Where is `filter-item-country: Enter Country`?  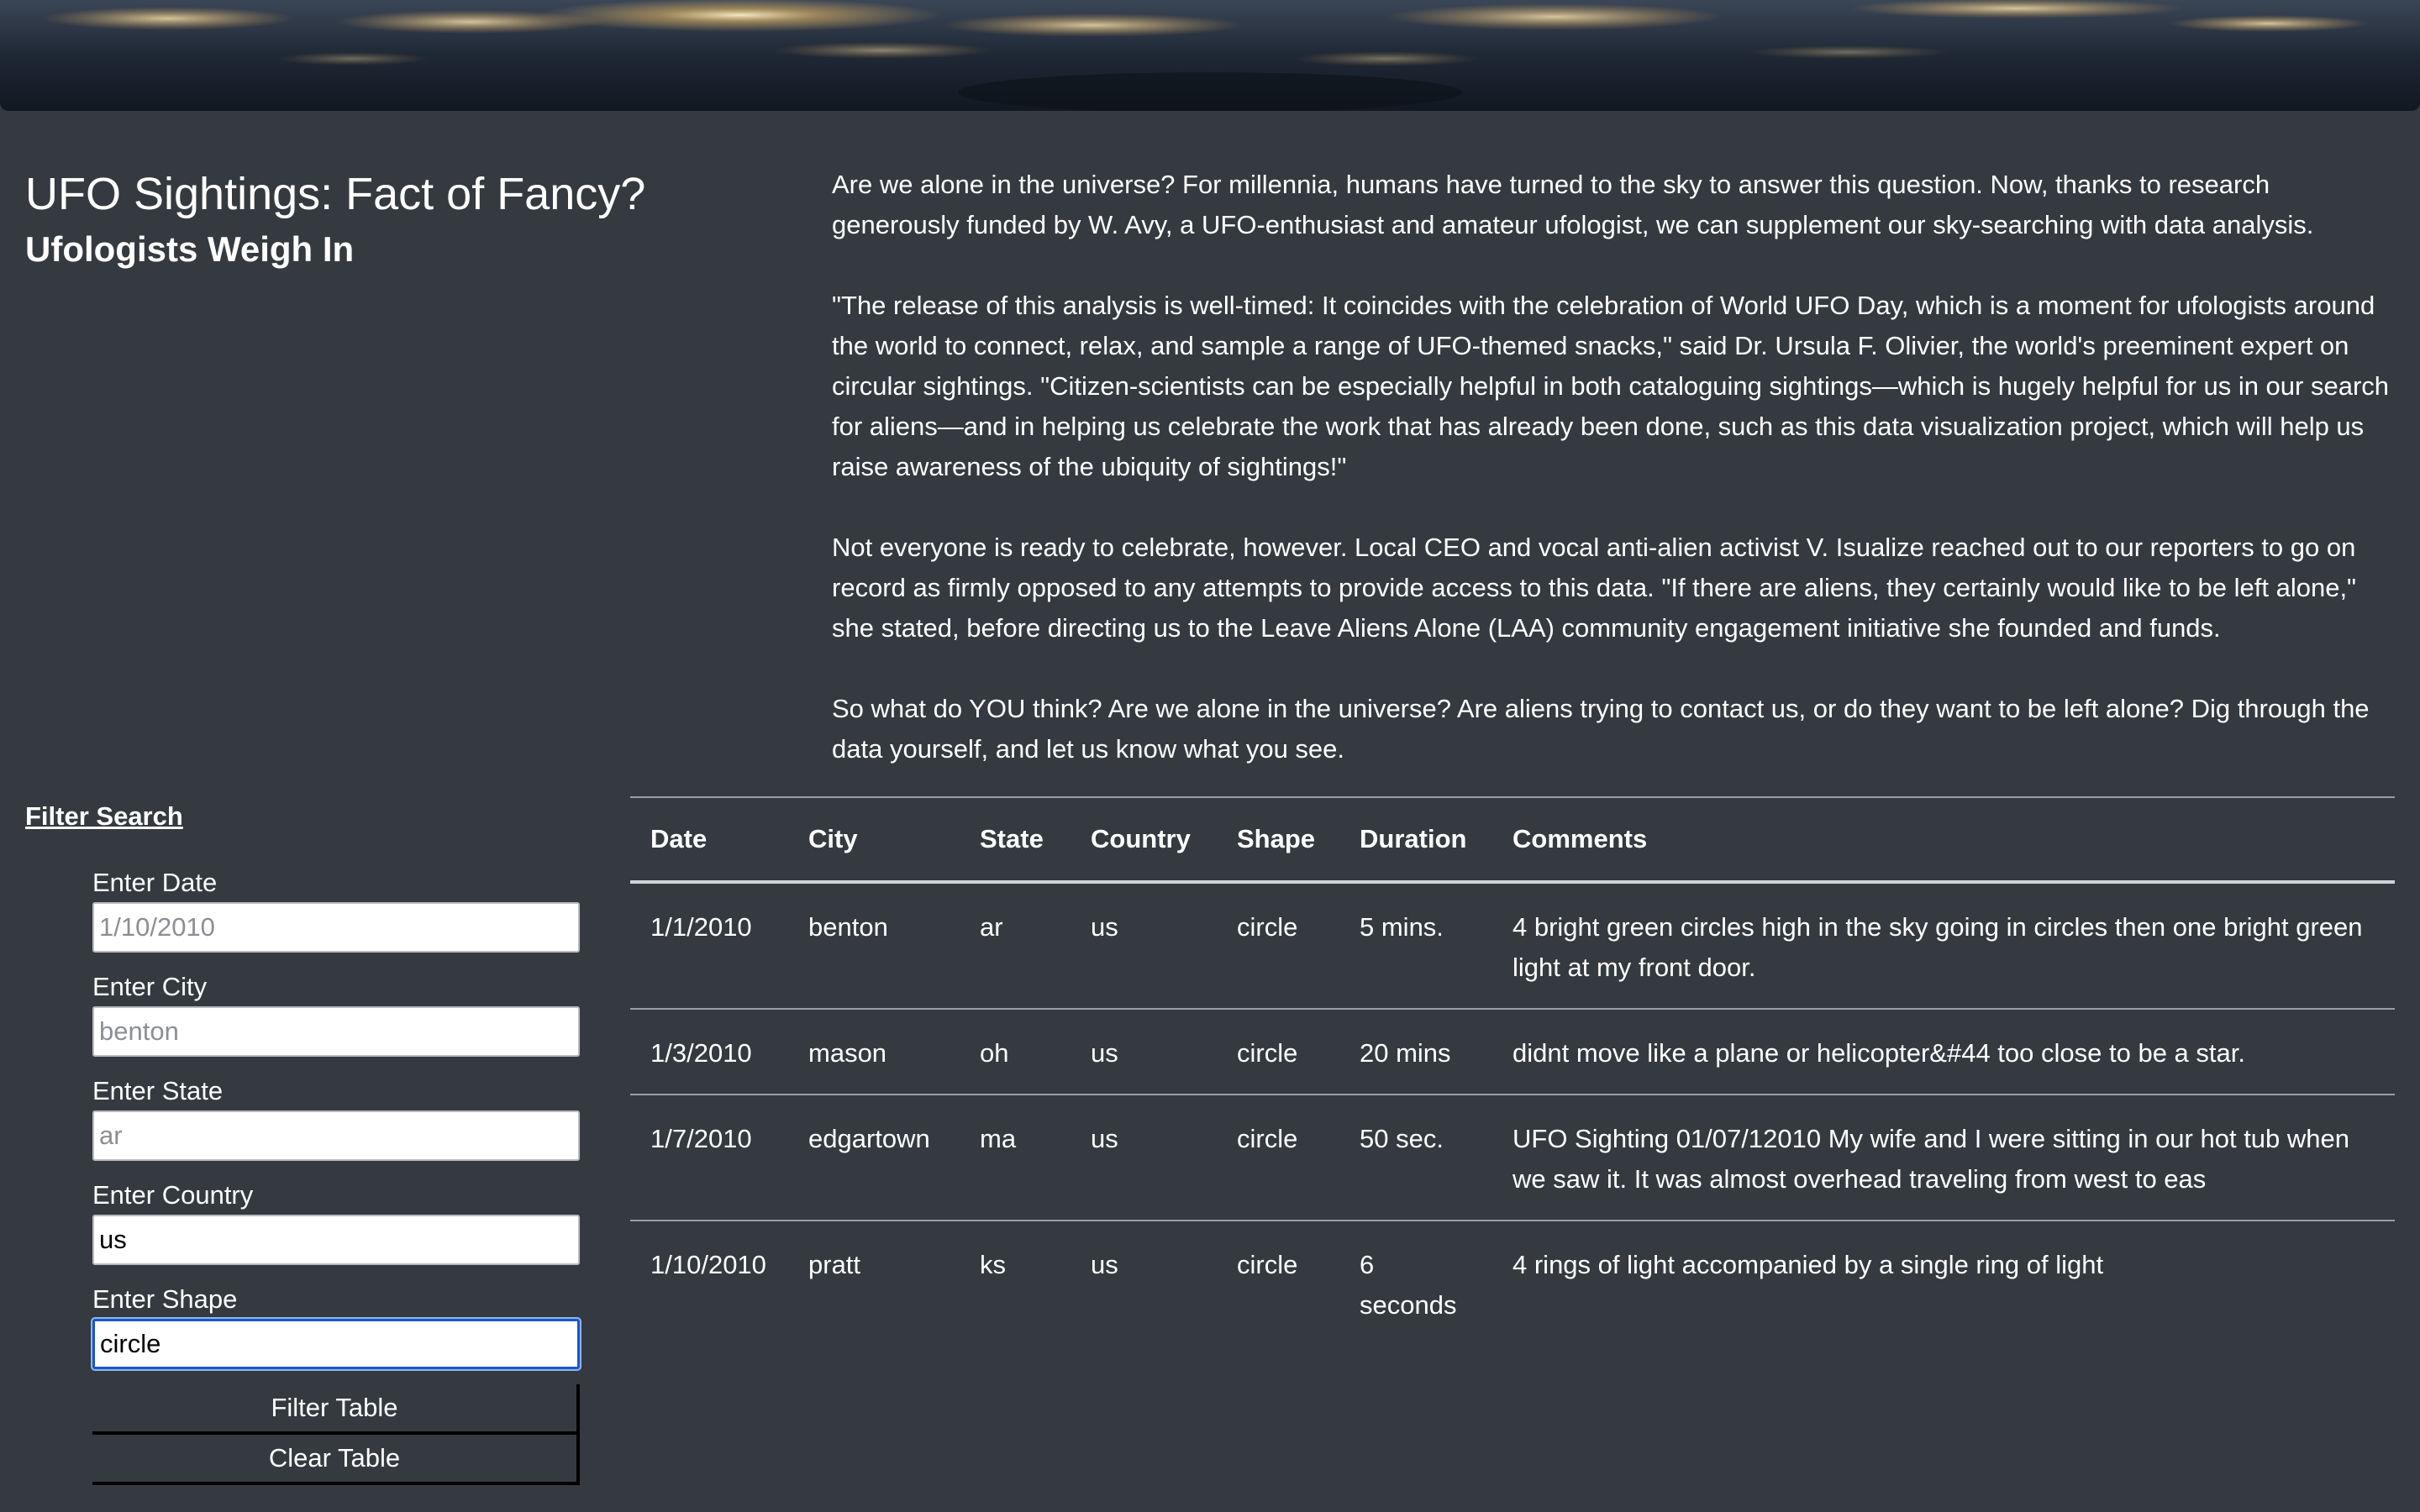 filter-item-country: Enter Country is located at coordinates (348, 1230).